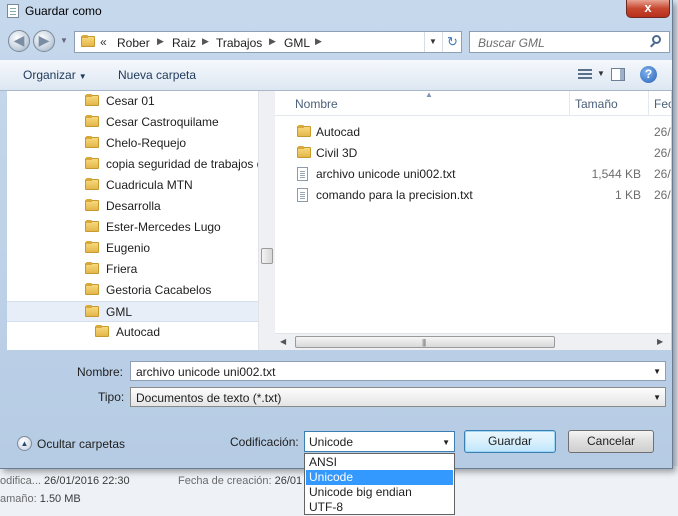 This screenshot has height=516, width=678. I want to click on scroll-right-icon: ▶, so click(660, 341).